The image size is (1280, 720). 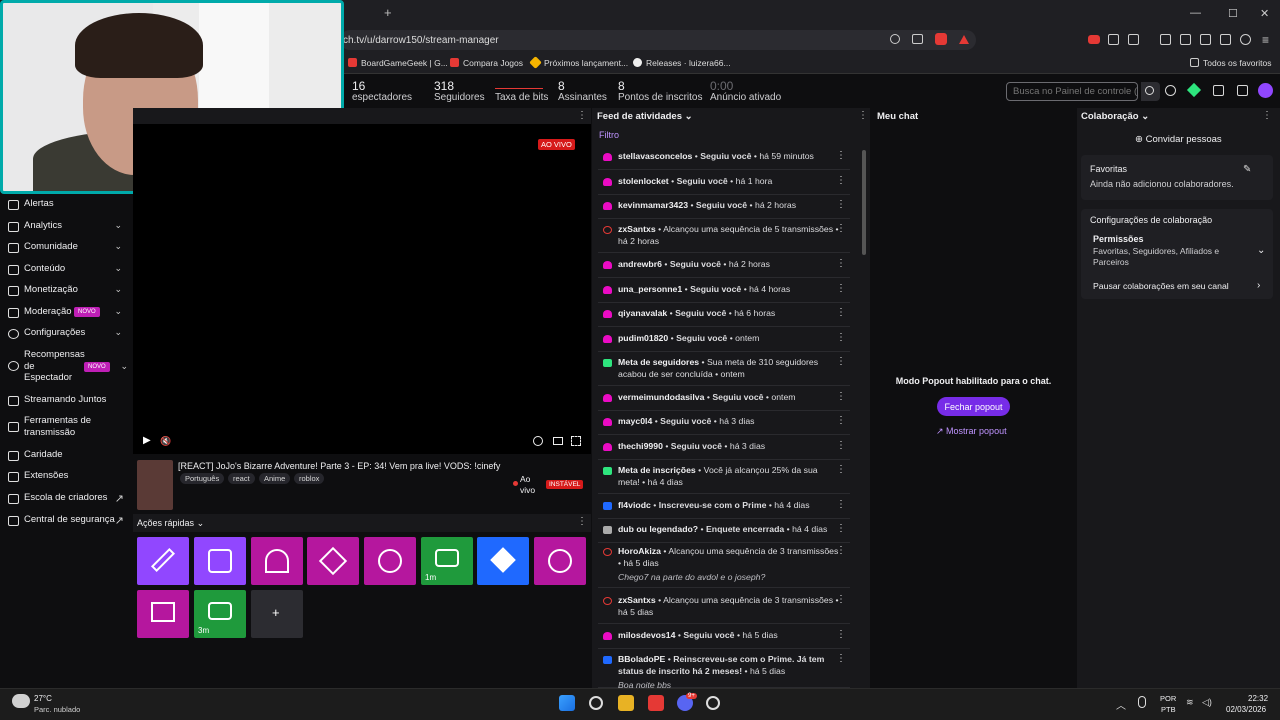 What do you see at coordinates (941, 39) in the screenshot?
I see `brave-shield-icon` at bounding box center [941, 39].